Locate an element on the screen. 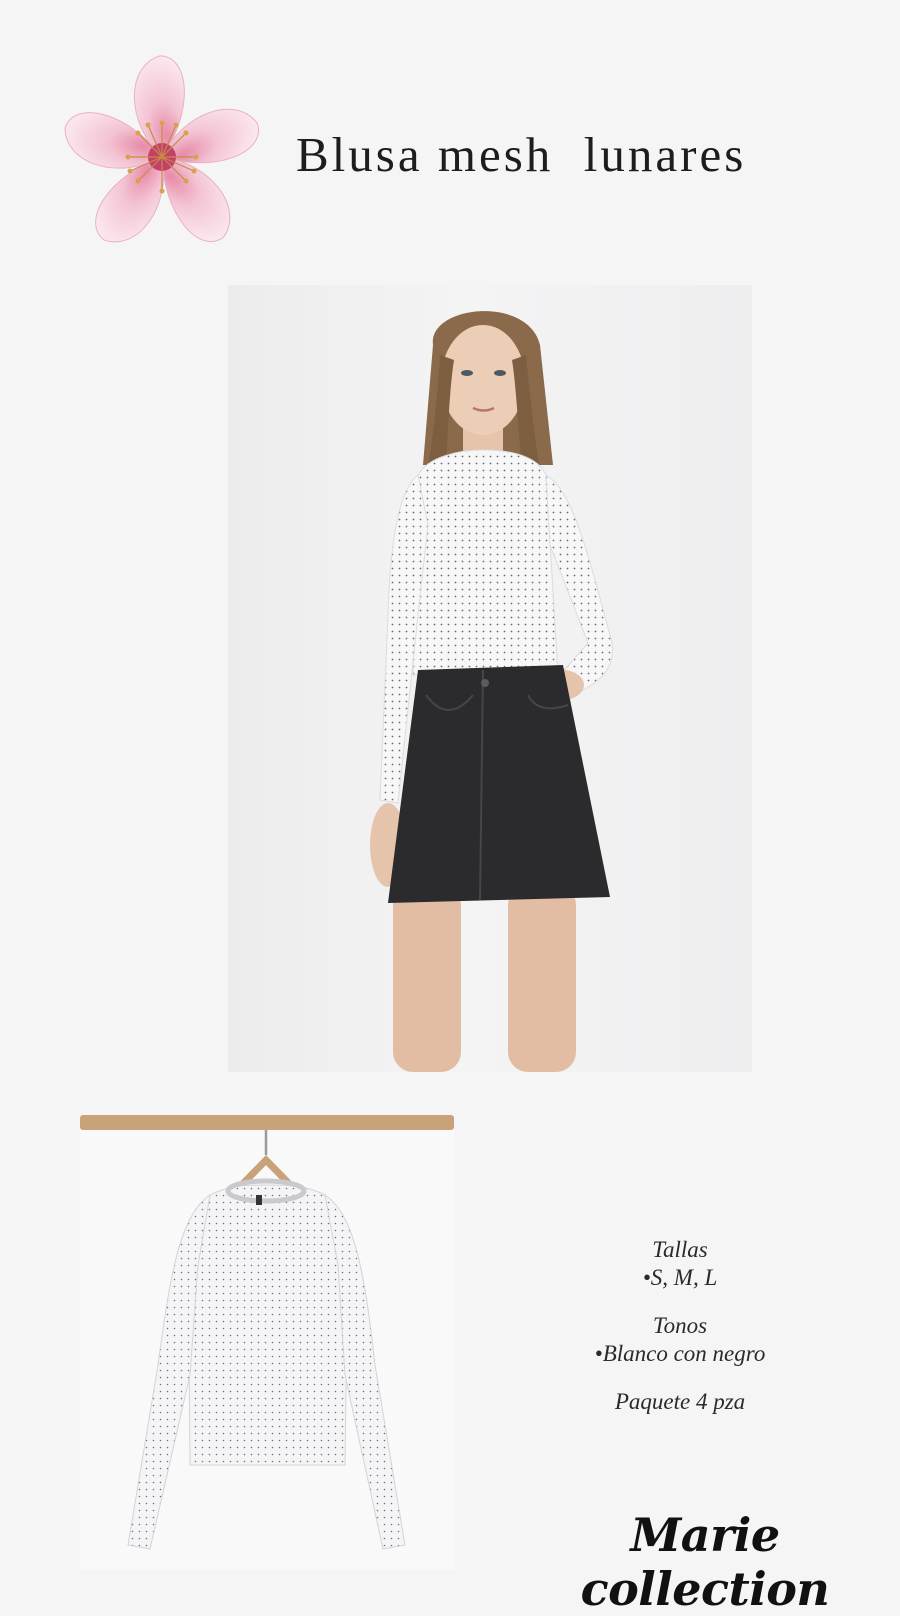  sizes-block: Tallas •S, M, L is located at coordinates (680, 1264).